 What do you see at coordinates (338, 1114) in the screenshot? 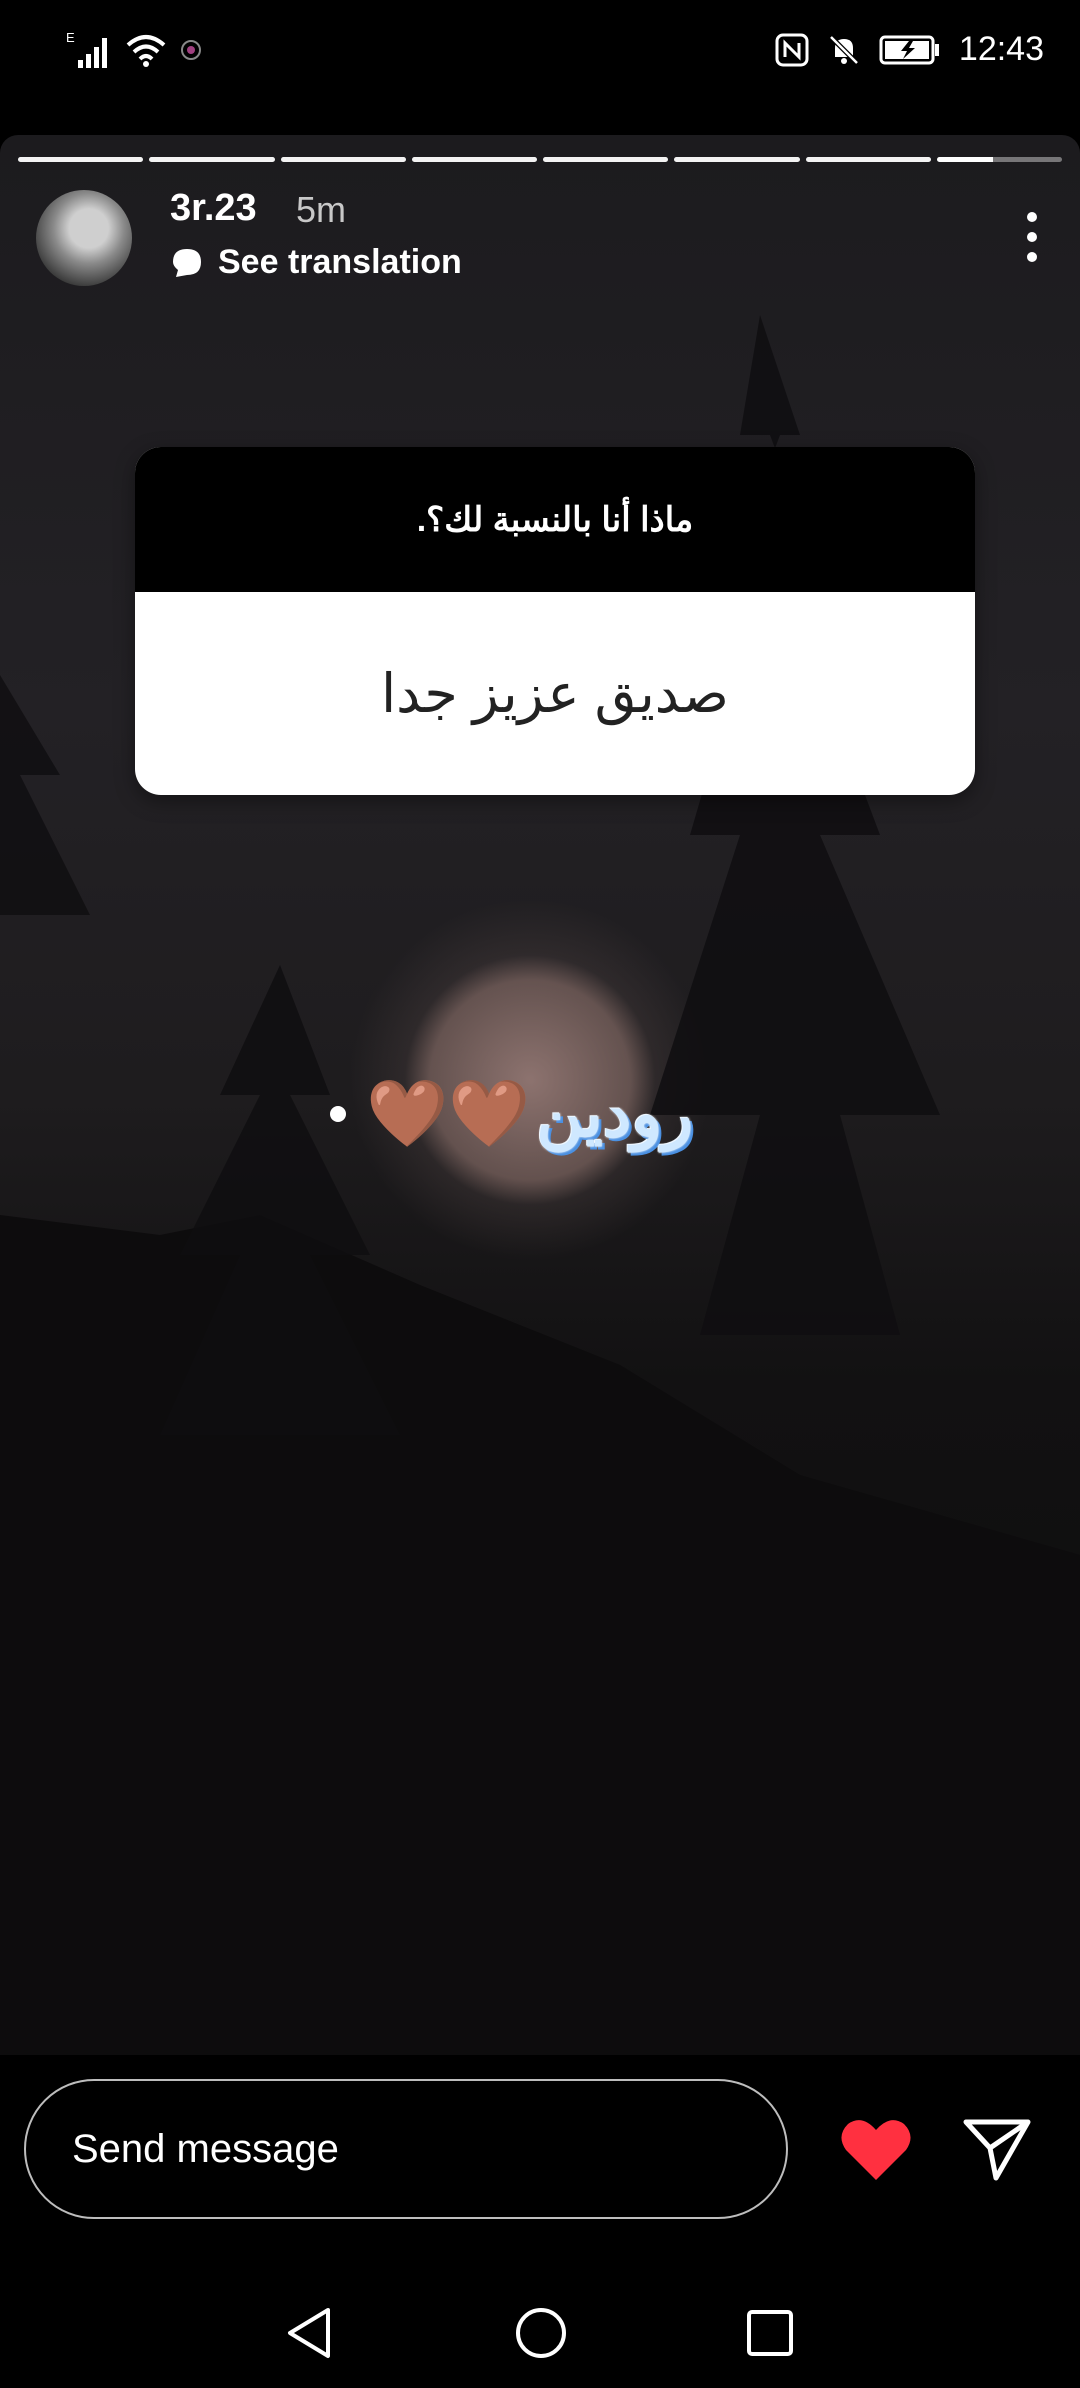
I see `dot` at bounding box center [338, 1114].